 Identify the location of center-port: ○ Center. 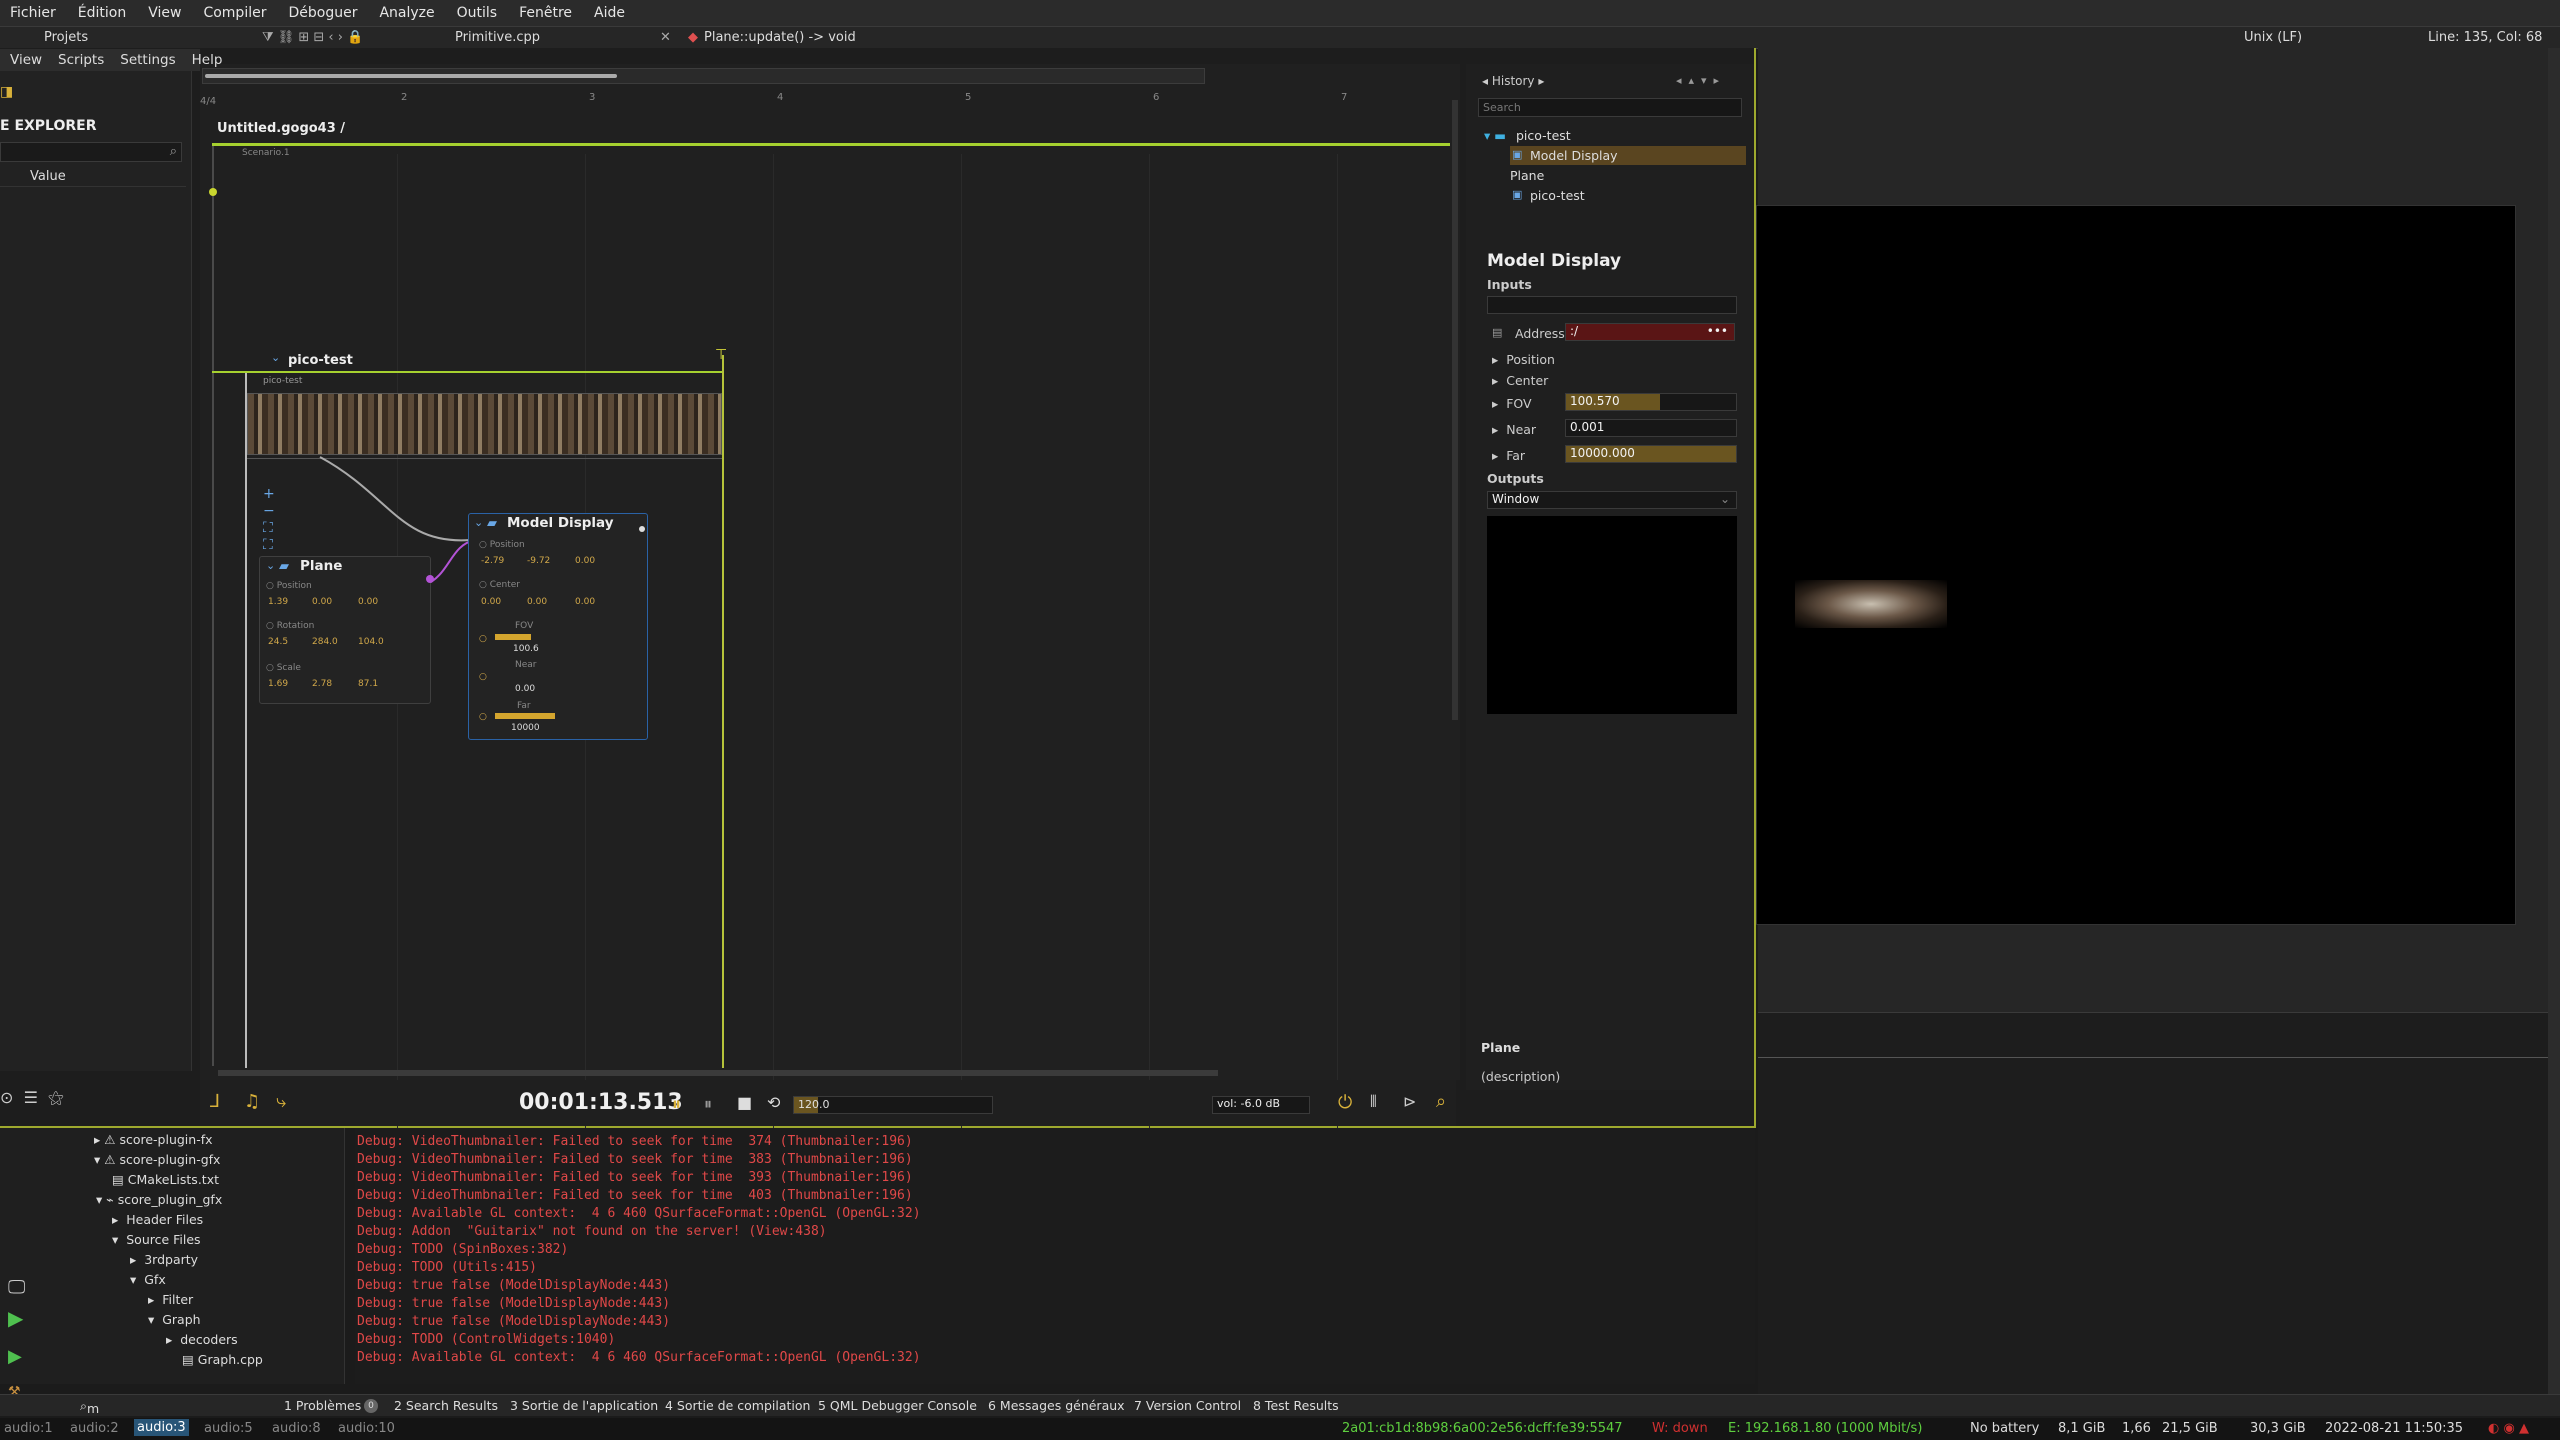
(499, 585).